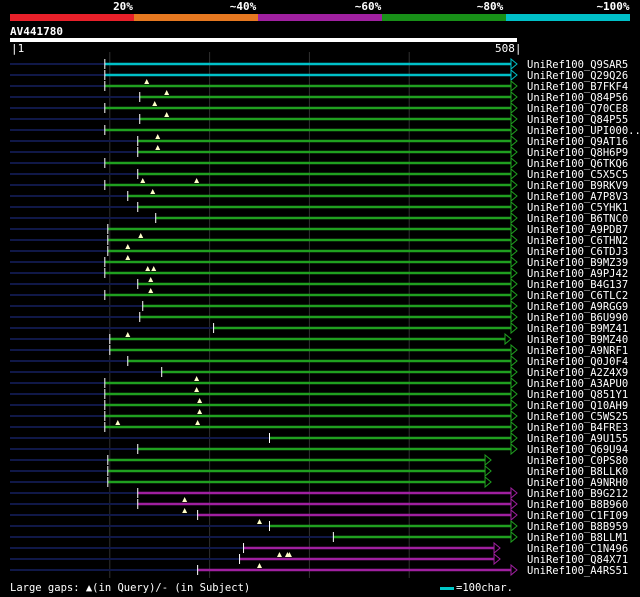 The height and width of the screenshot is (597, 640). I want to click on scale-swatch, so click(447, 588).